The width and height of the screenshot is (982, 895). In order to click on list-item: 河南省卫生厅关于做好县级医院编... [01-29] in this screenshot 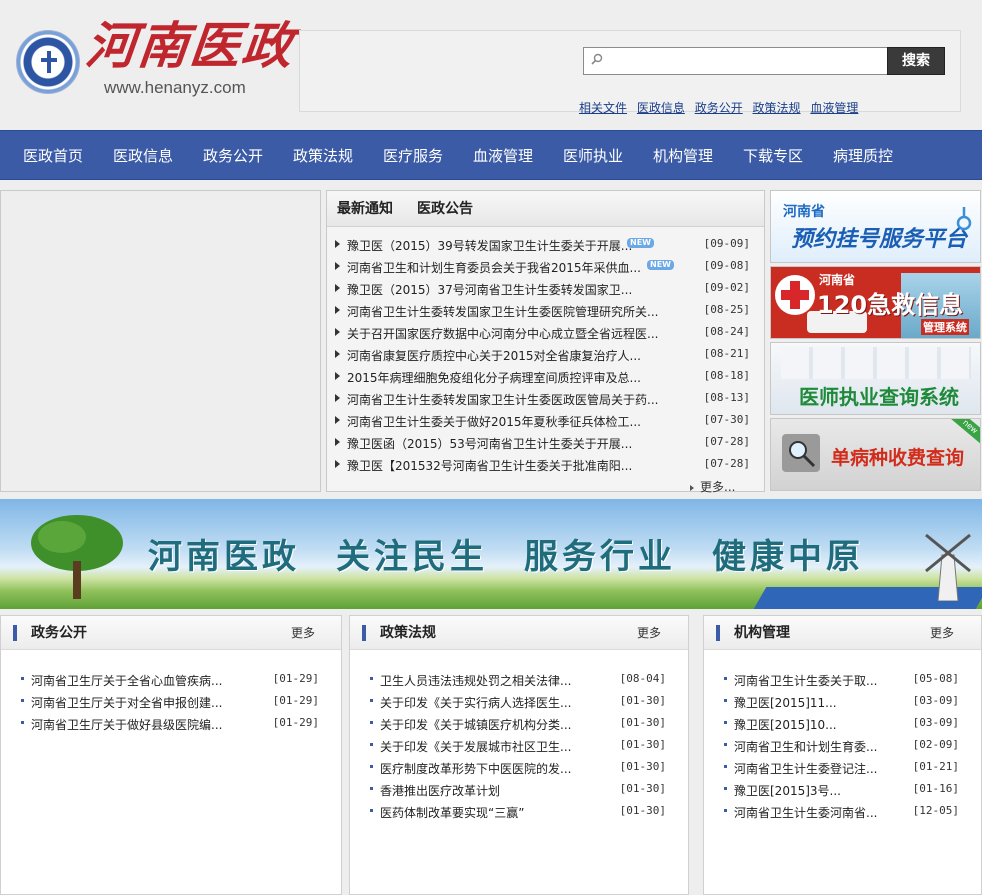, I will do `click(171, 723)`.